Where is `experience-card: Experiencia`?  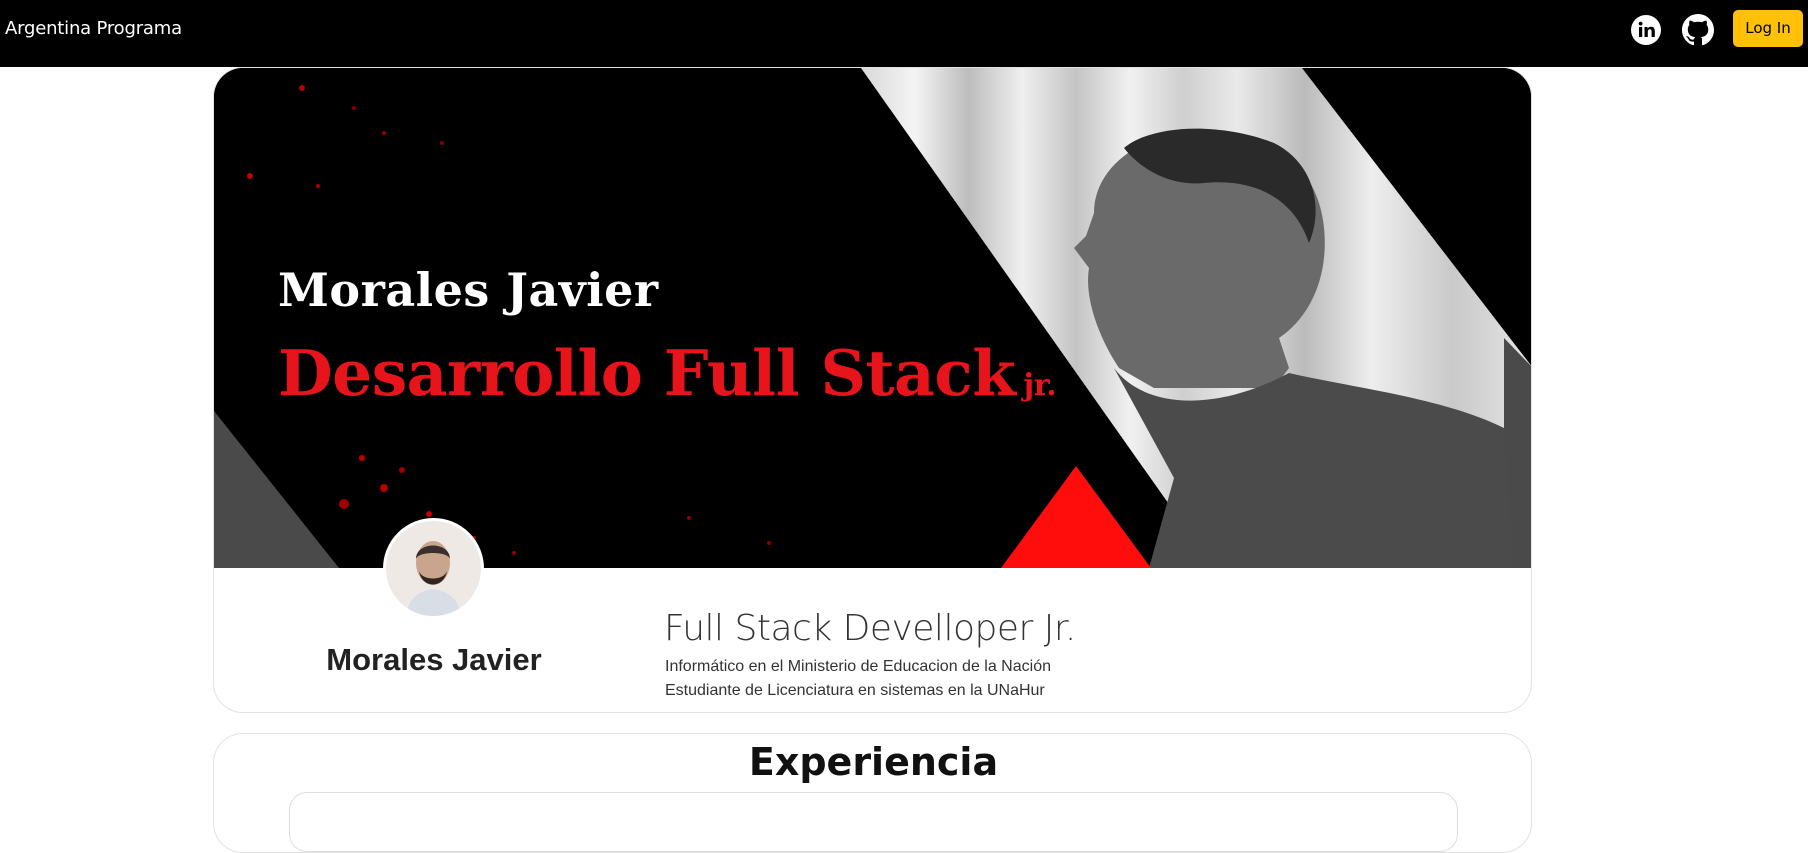 experience-card: Experiencia is located at coordinates (872, 793).